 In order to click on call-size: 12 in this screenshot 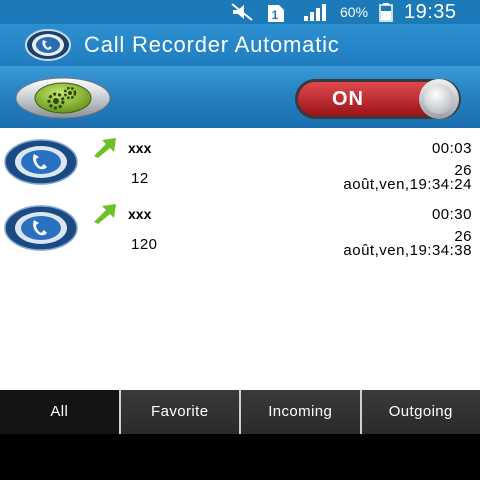, I will do `click(140, 178)`.